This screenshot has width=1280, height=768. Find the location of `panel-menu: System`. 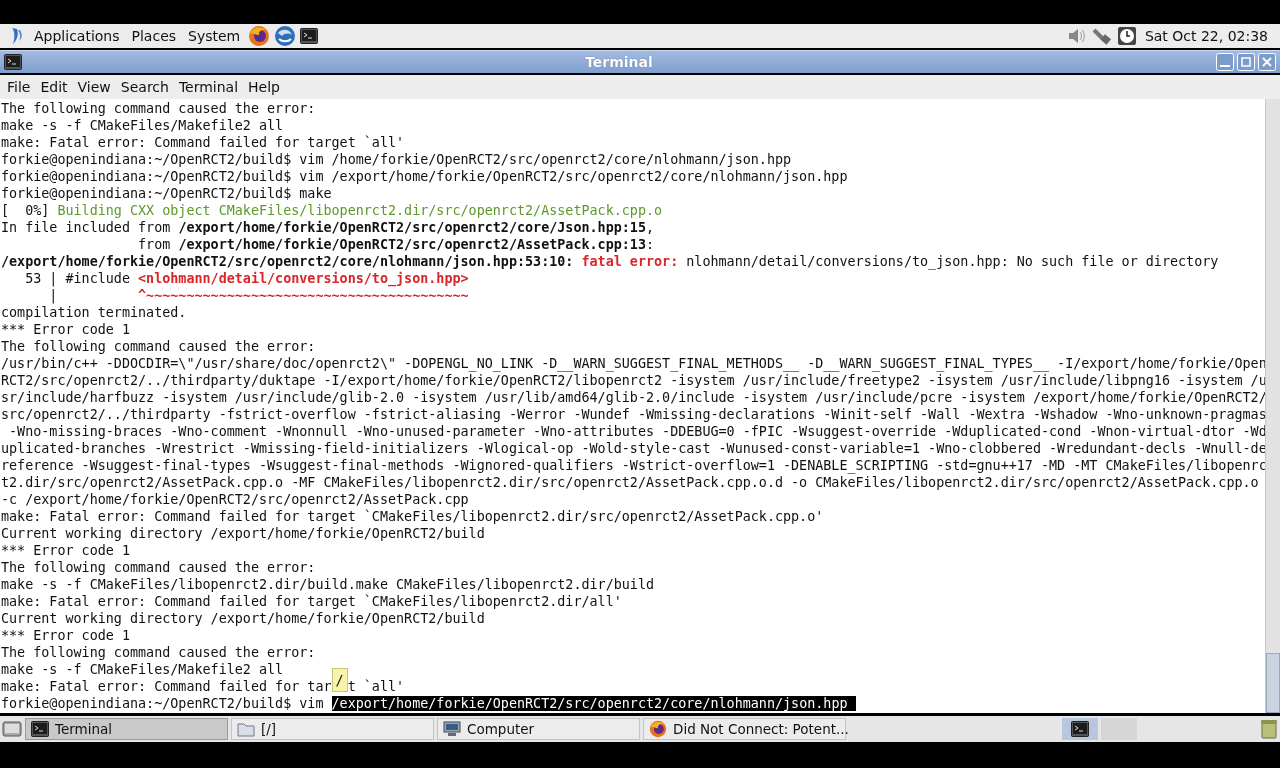

panel-menu: System is located at coordinates (214, 36).